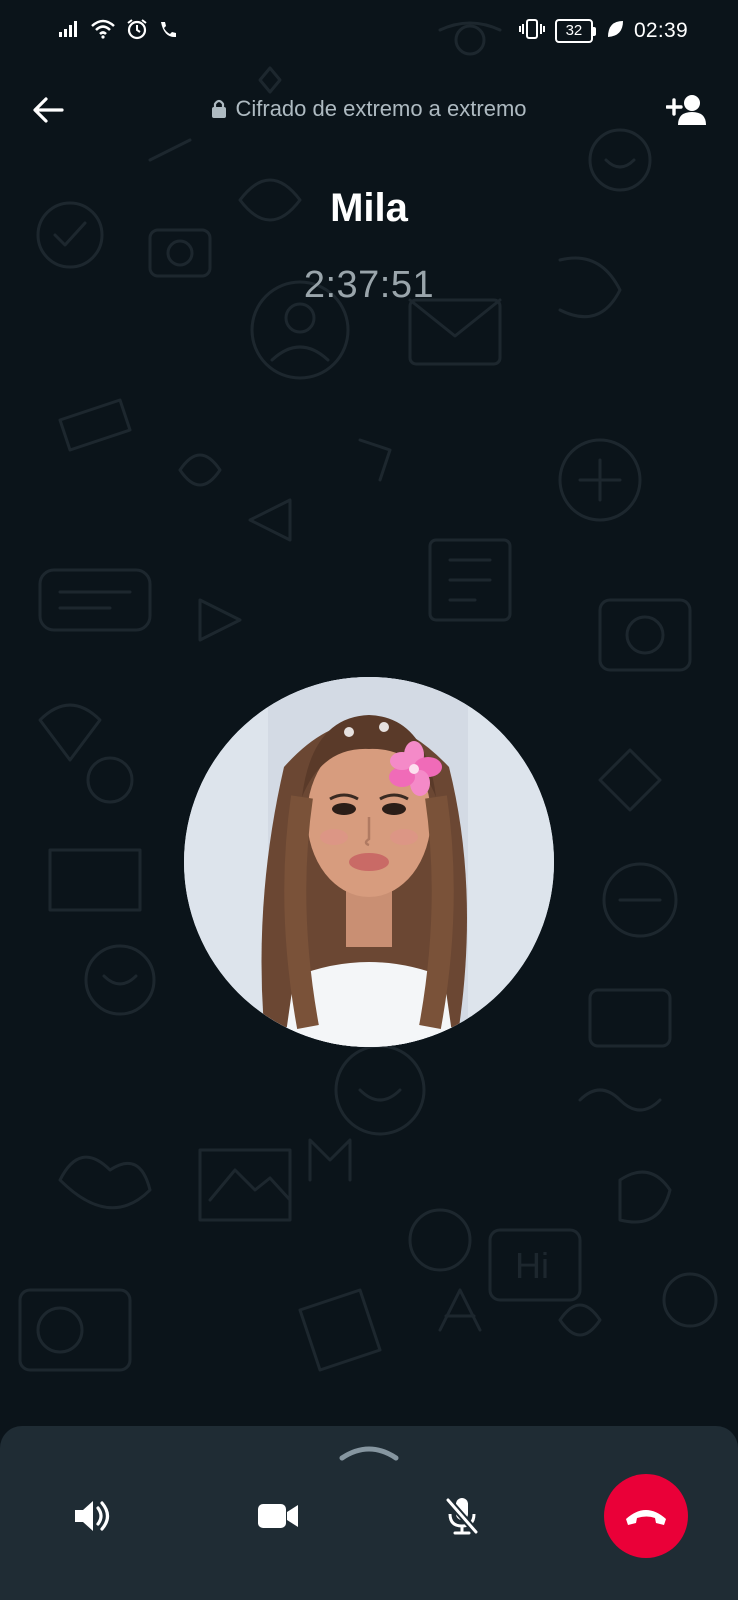 This screenshot has height=1600, width=738. I want to click on vibrate-icon, so click(531, 31).